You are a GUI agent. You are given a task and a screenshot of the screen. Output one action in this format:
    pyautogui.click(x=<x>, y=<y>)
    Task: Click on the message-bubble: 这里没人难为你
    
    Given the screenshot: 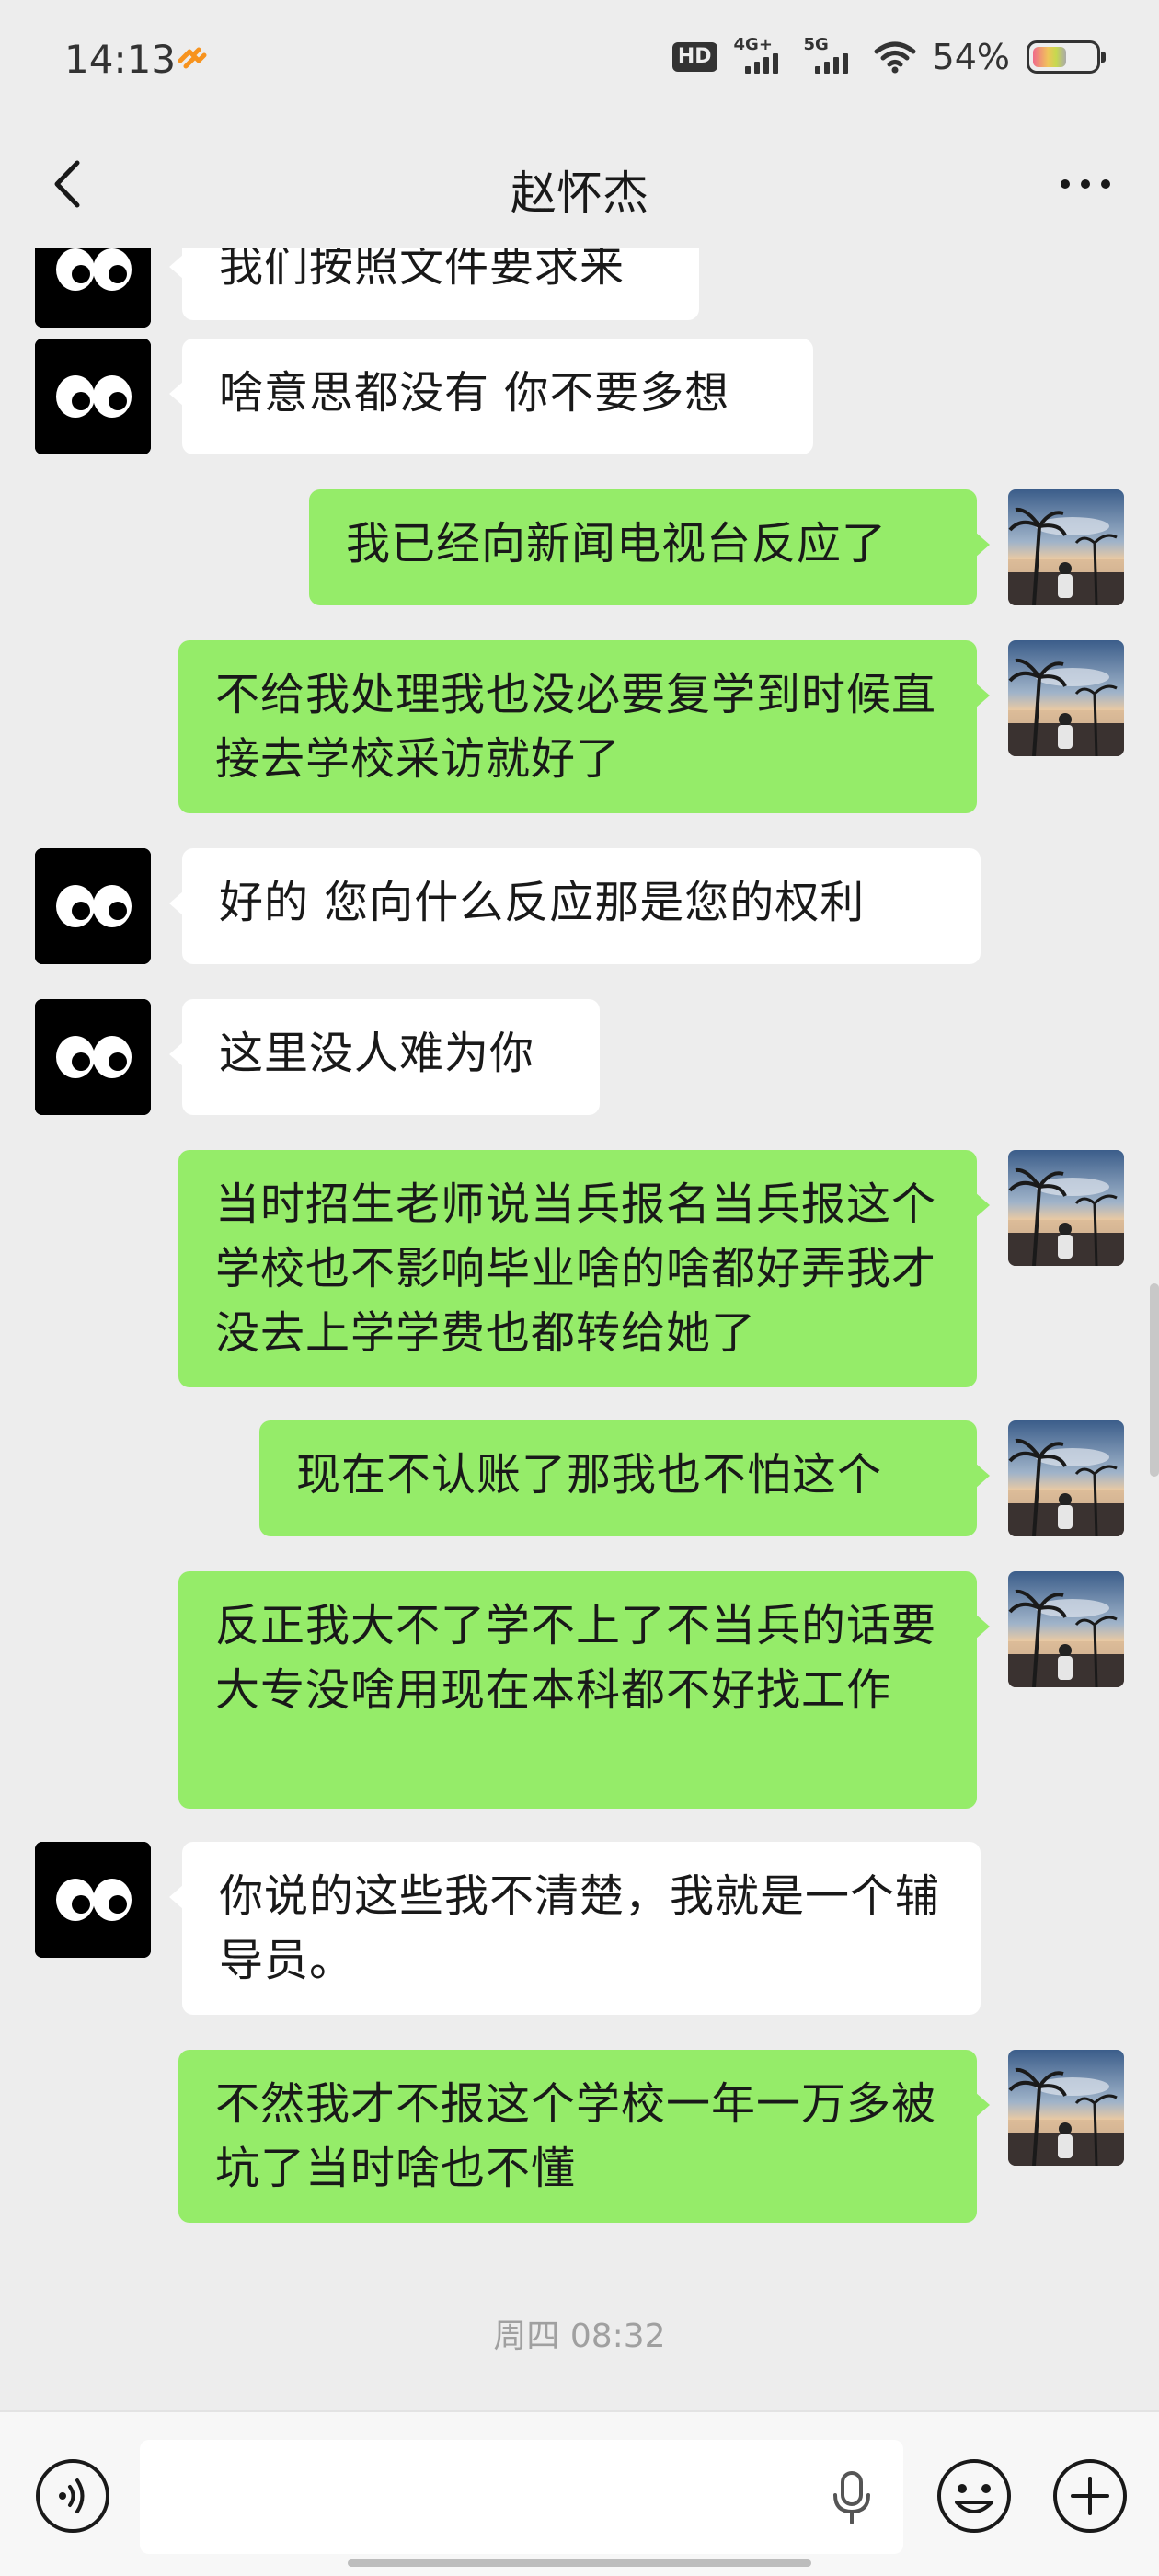 What is the action you would take?
    pyautogui.click(x=384, y=1057)
    